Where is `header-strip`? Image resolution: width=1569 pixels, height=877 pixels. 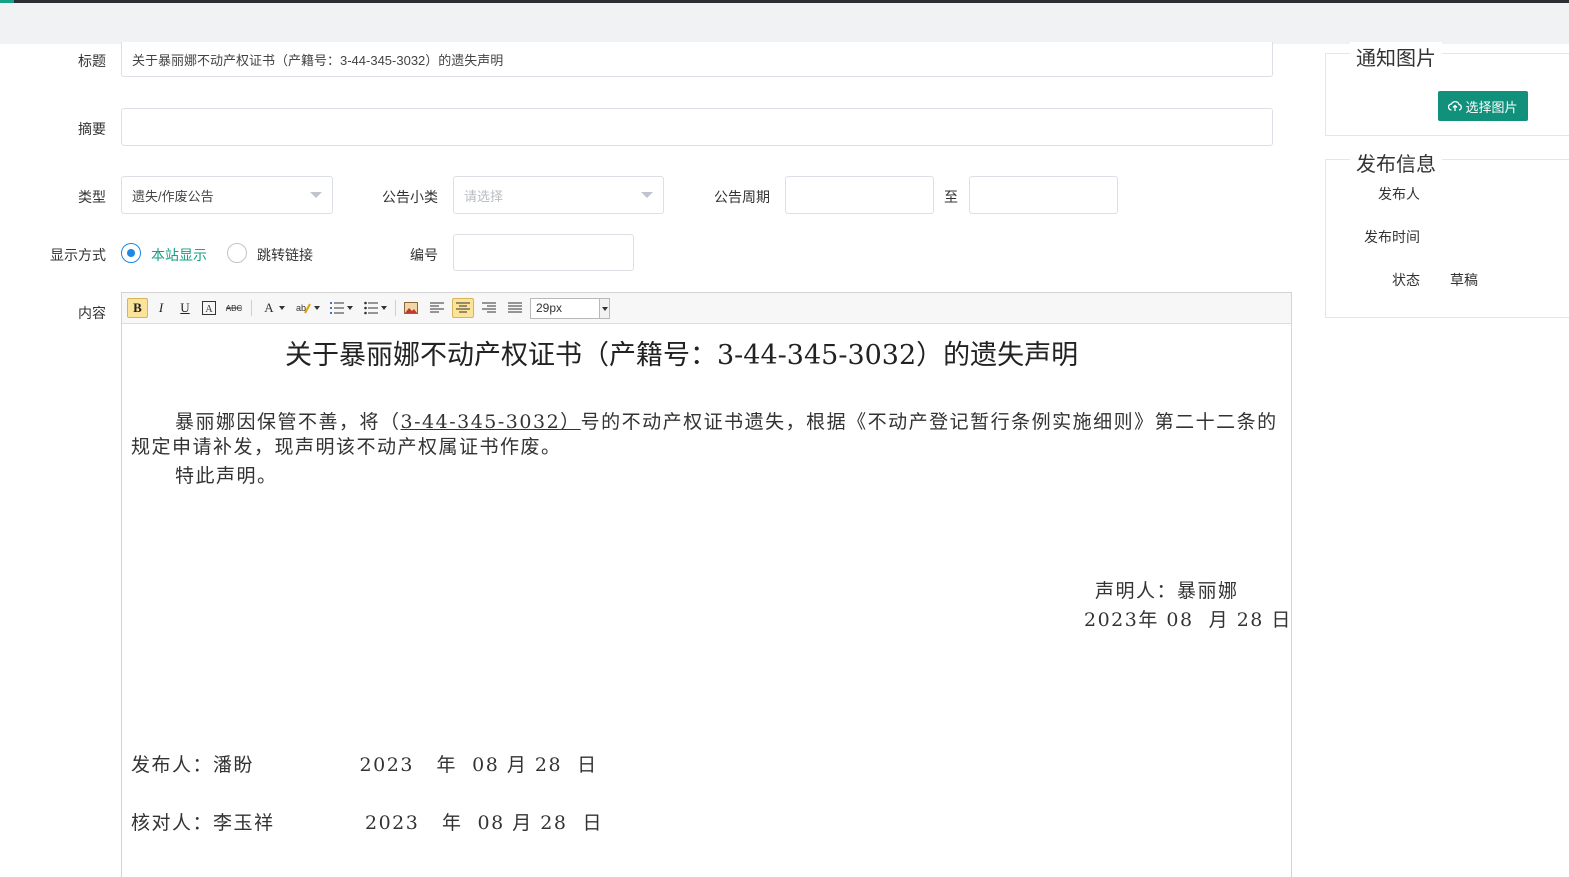
header-strip is located at coordinates (784, 23).